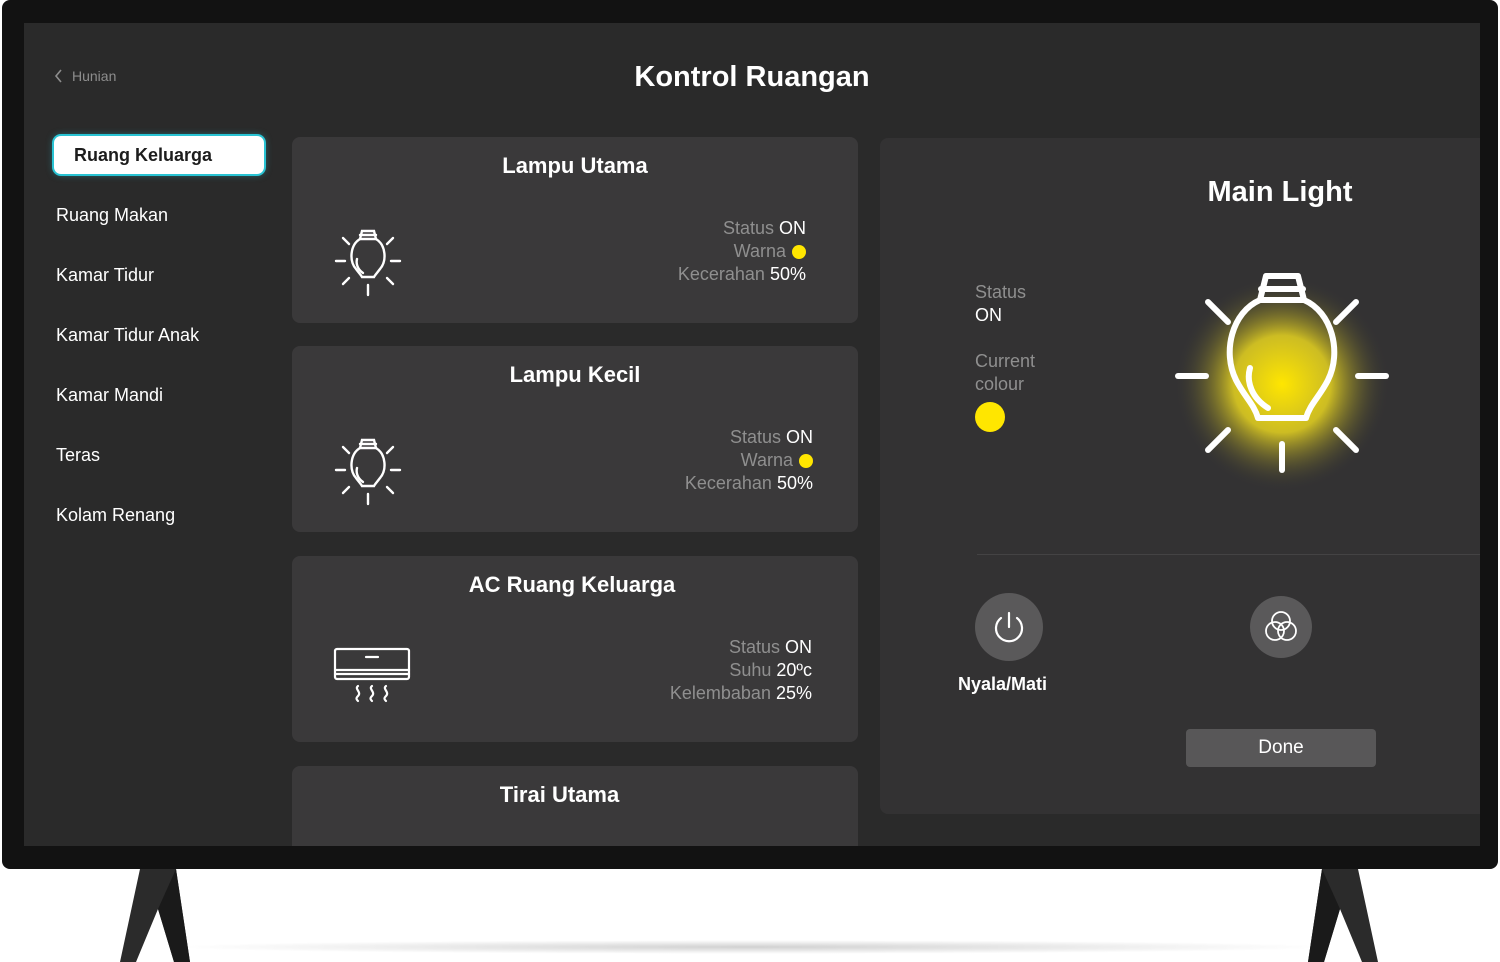 This screenshot has width=1500, height=962. Describe the element at coordinates (162, 335) in the screenshot. I see `sidebar-item-kamar-tidur-anak: Kamar Tidur Anak` at that location.